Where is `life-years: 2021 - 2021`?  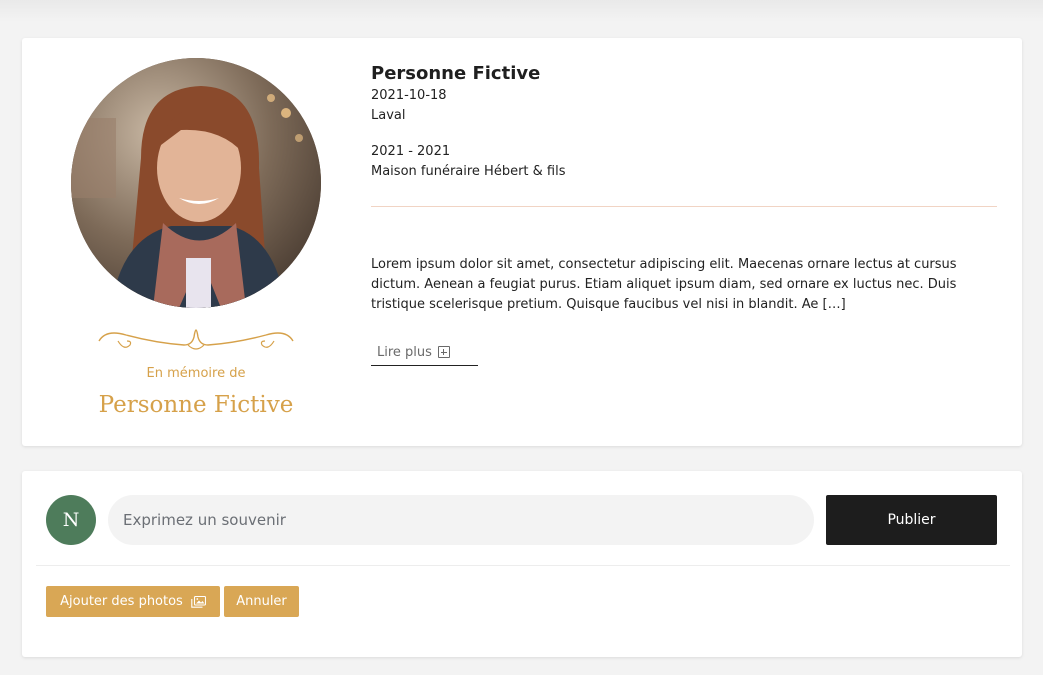
life-years: 2021 - 2021 is located at coordinates (411, 151).